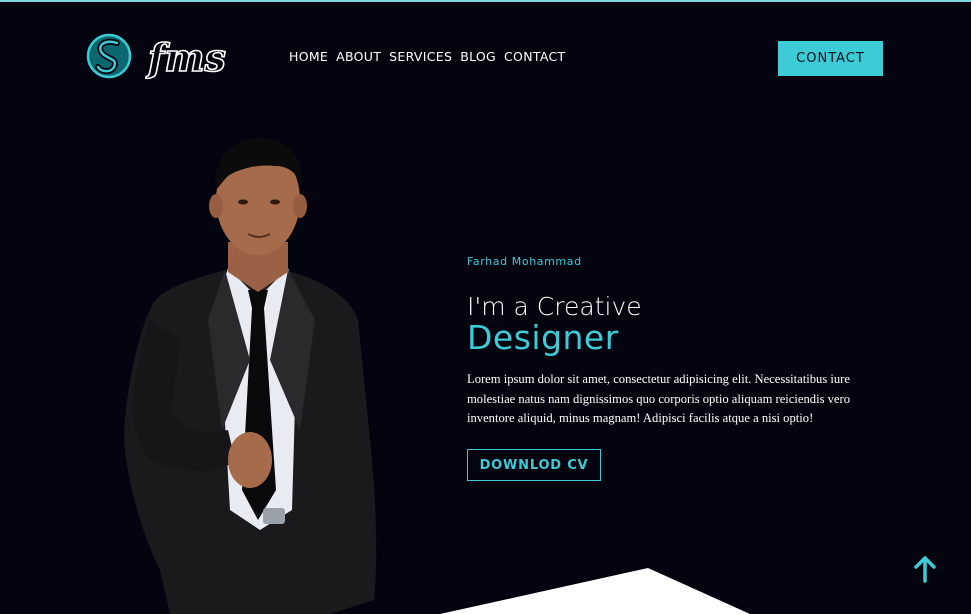  I want to click on scroll-to-top-button, so click(925, 569).